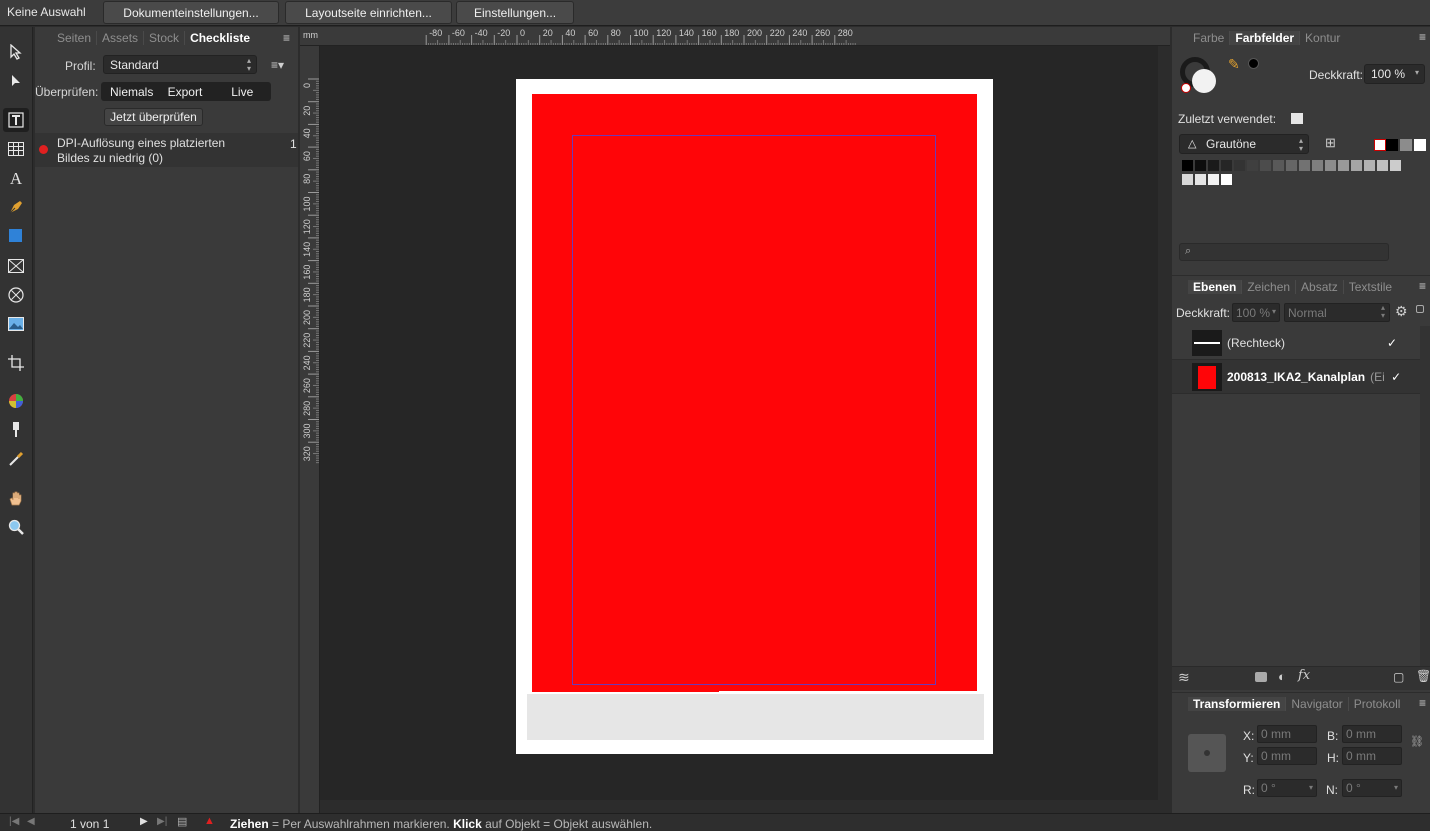 This screenshot has height=831, width=1430. I want to click on rotation-field: 0 ° ▾, so click(1287, 788).